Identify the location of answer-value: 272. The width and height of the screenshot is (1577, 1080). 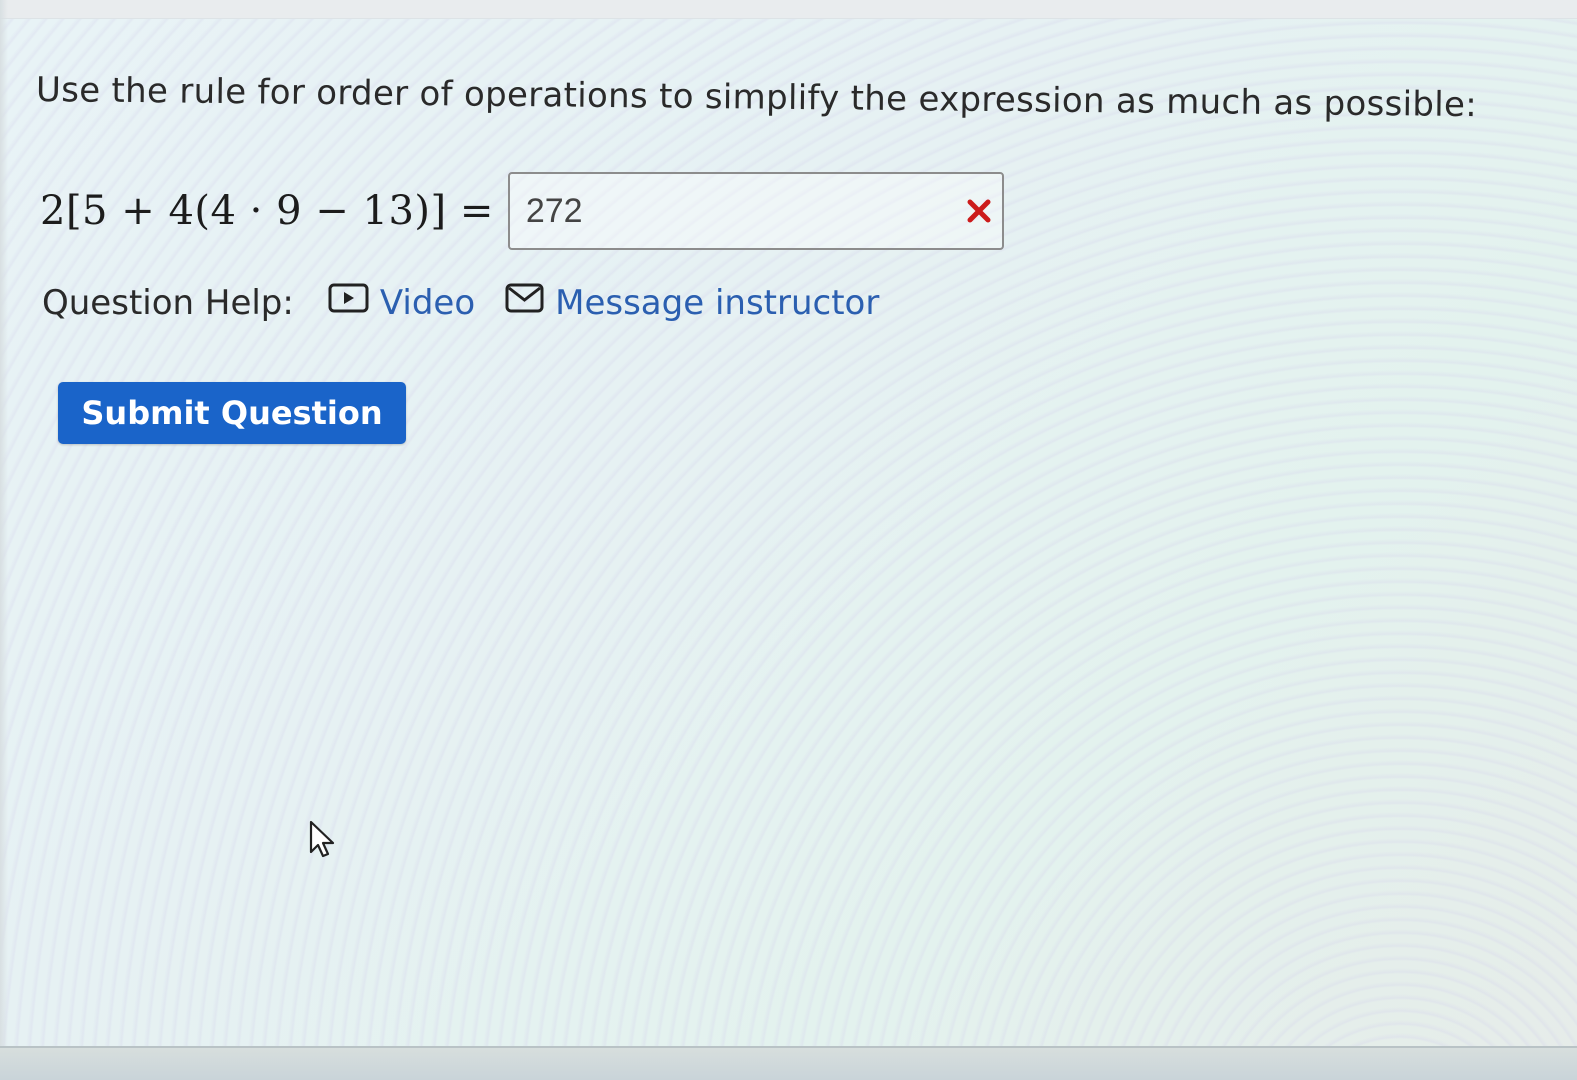
(554, 211).